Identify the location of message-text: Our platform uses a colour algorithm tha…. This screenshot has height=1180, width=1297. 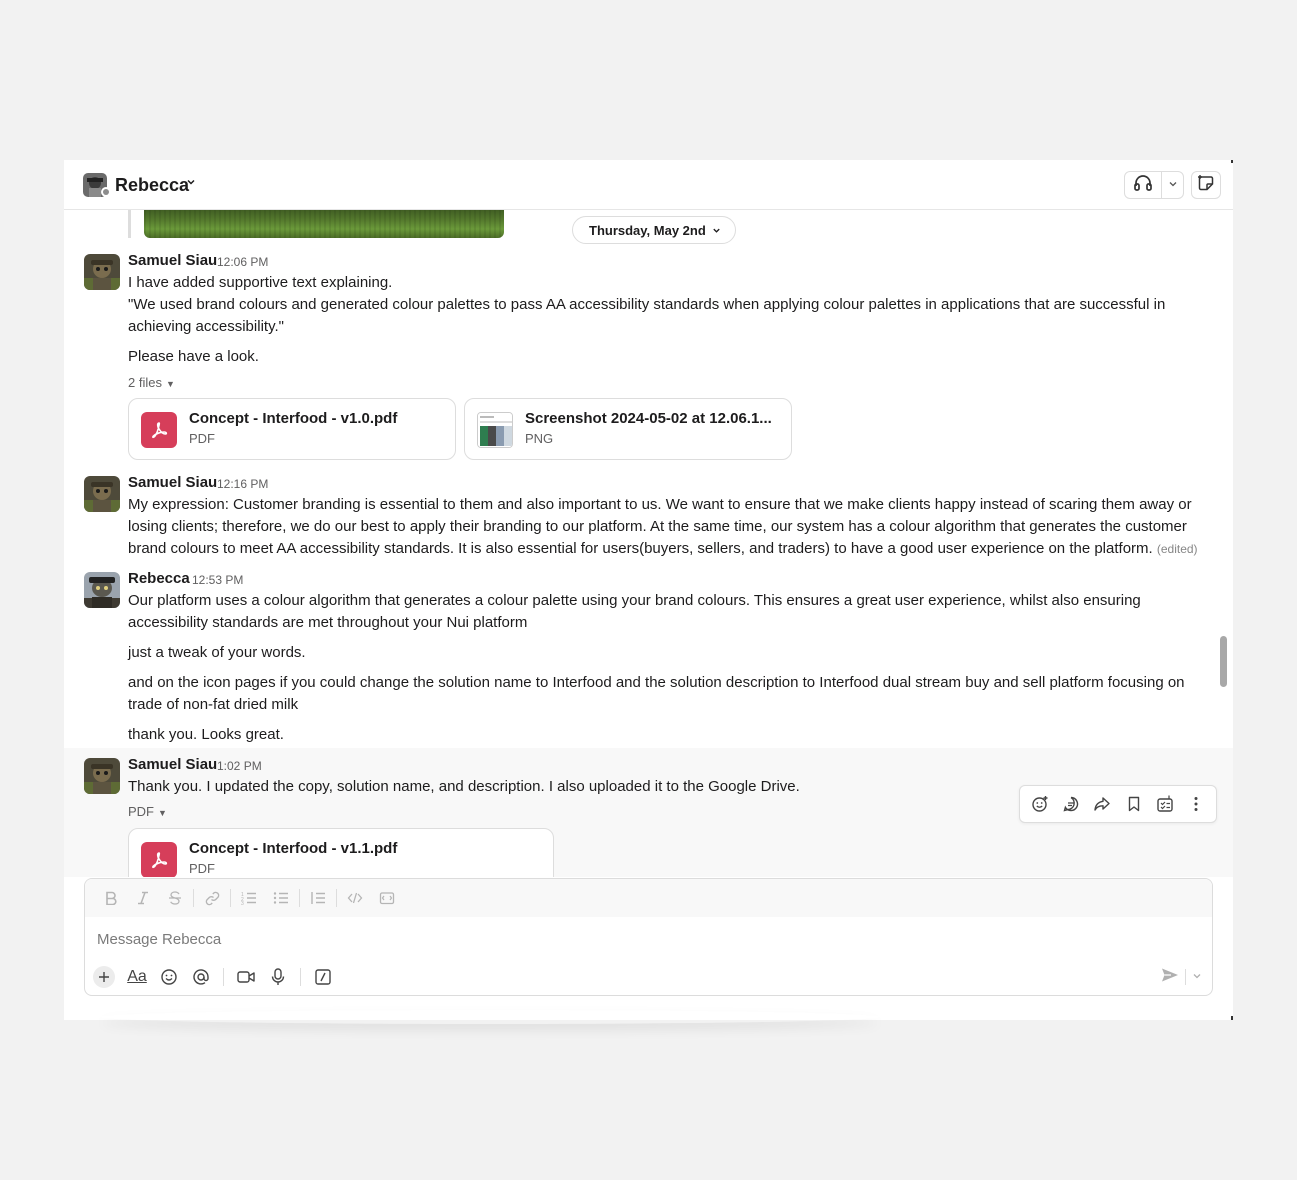
(634, 611).